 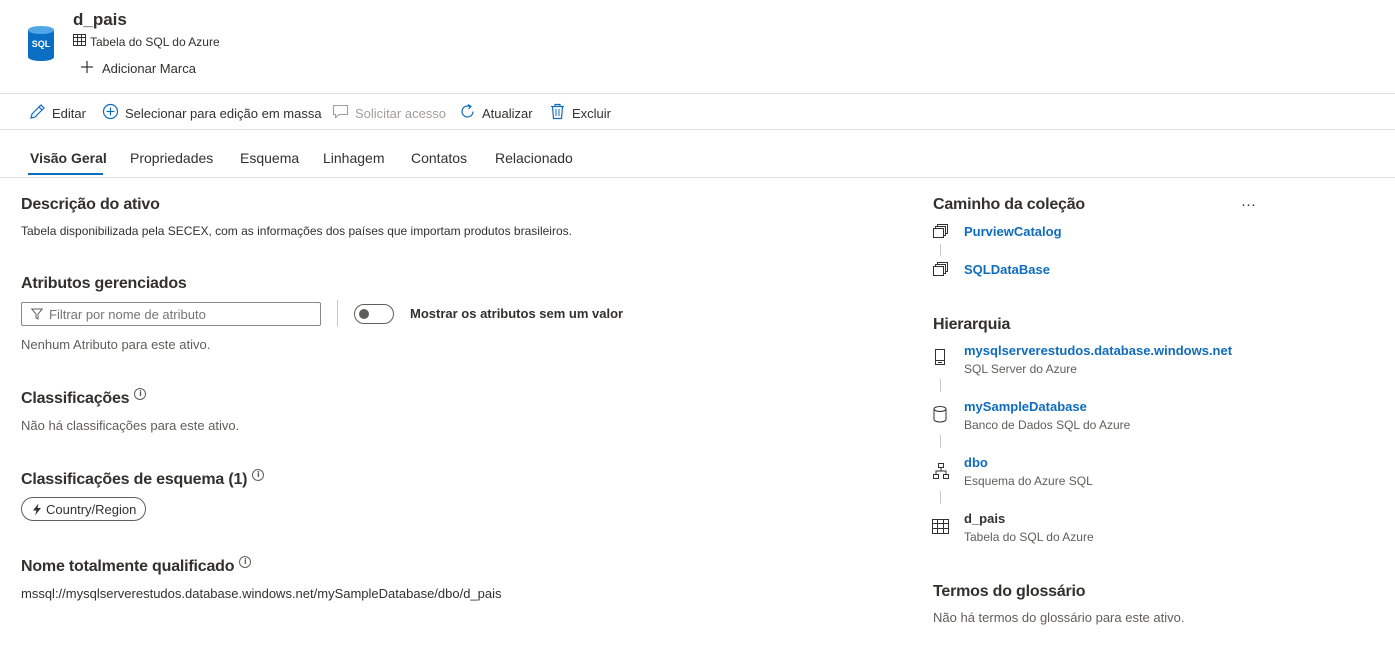 What do you see at coordinates (37, 314) in the screenshot?
I see `filter-icon` at bounding box center [37, 314].